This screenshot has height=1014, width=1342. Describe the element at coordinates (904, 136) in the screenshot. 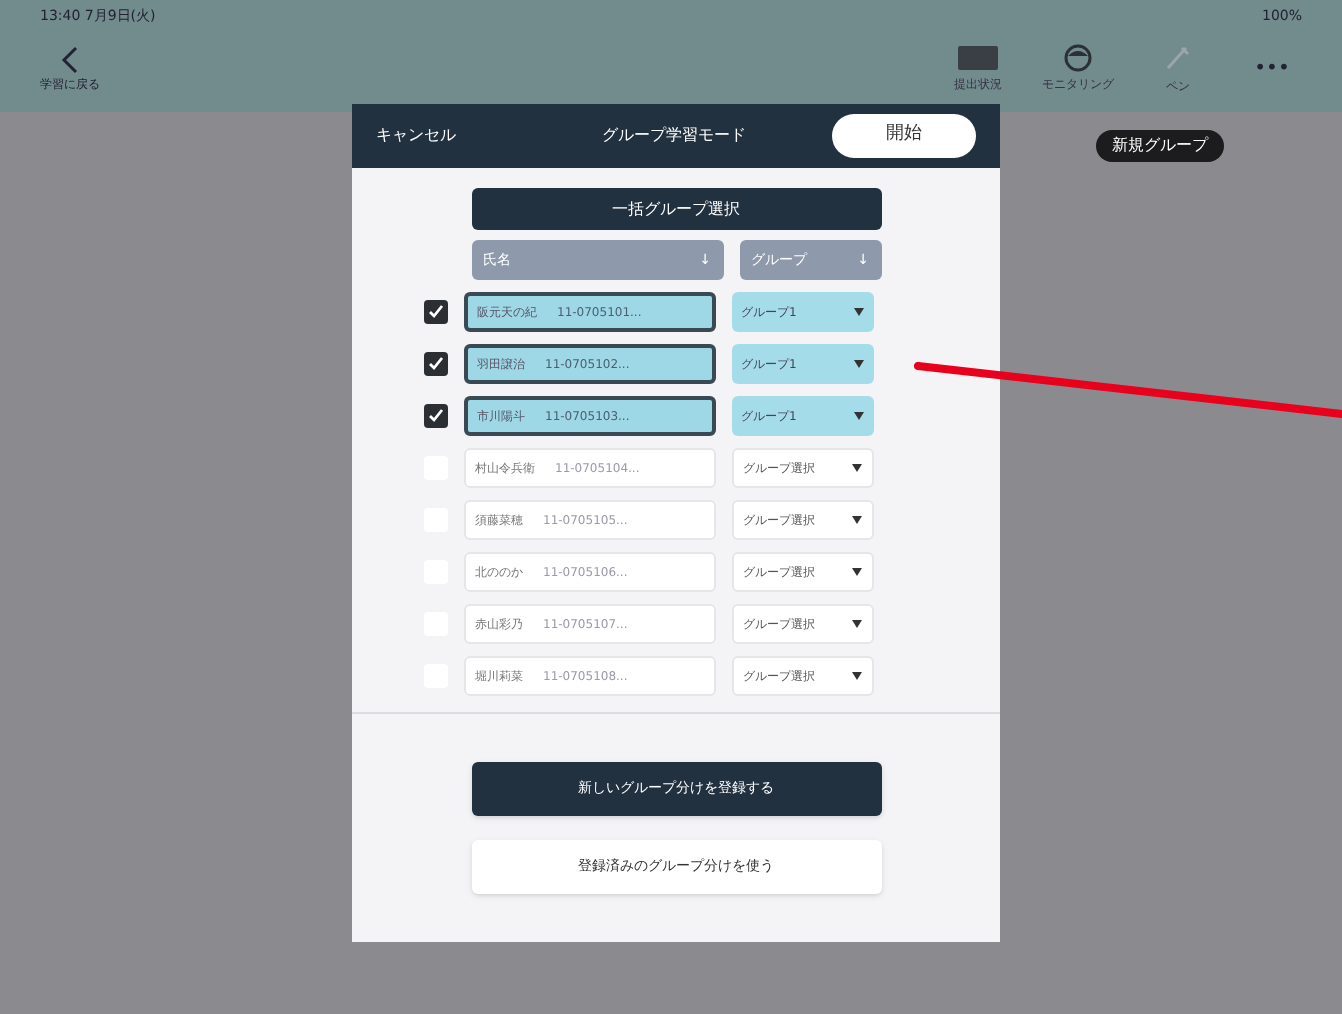

I see `start-button: 開始` at that location.